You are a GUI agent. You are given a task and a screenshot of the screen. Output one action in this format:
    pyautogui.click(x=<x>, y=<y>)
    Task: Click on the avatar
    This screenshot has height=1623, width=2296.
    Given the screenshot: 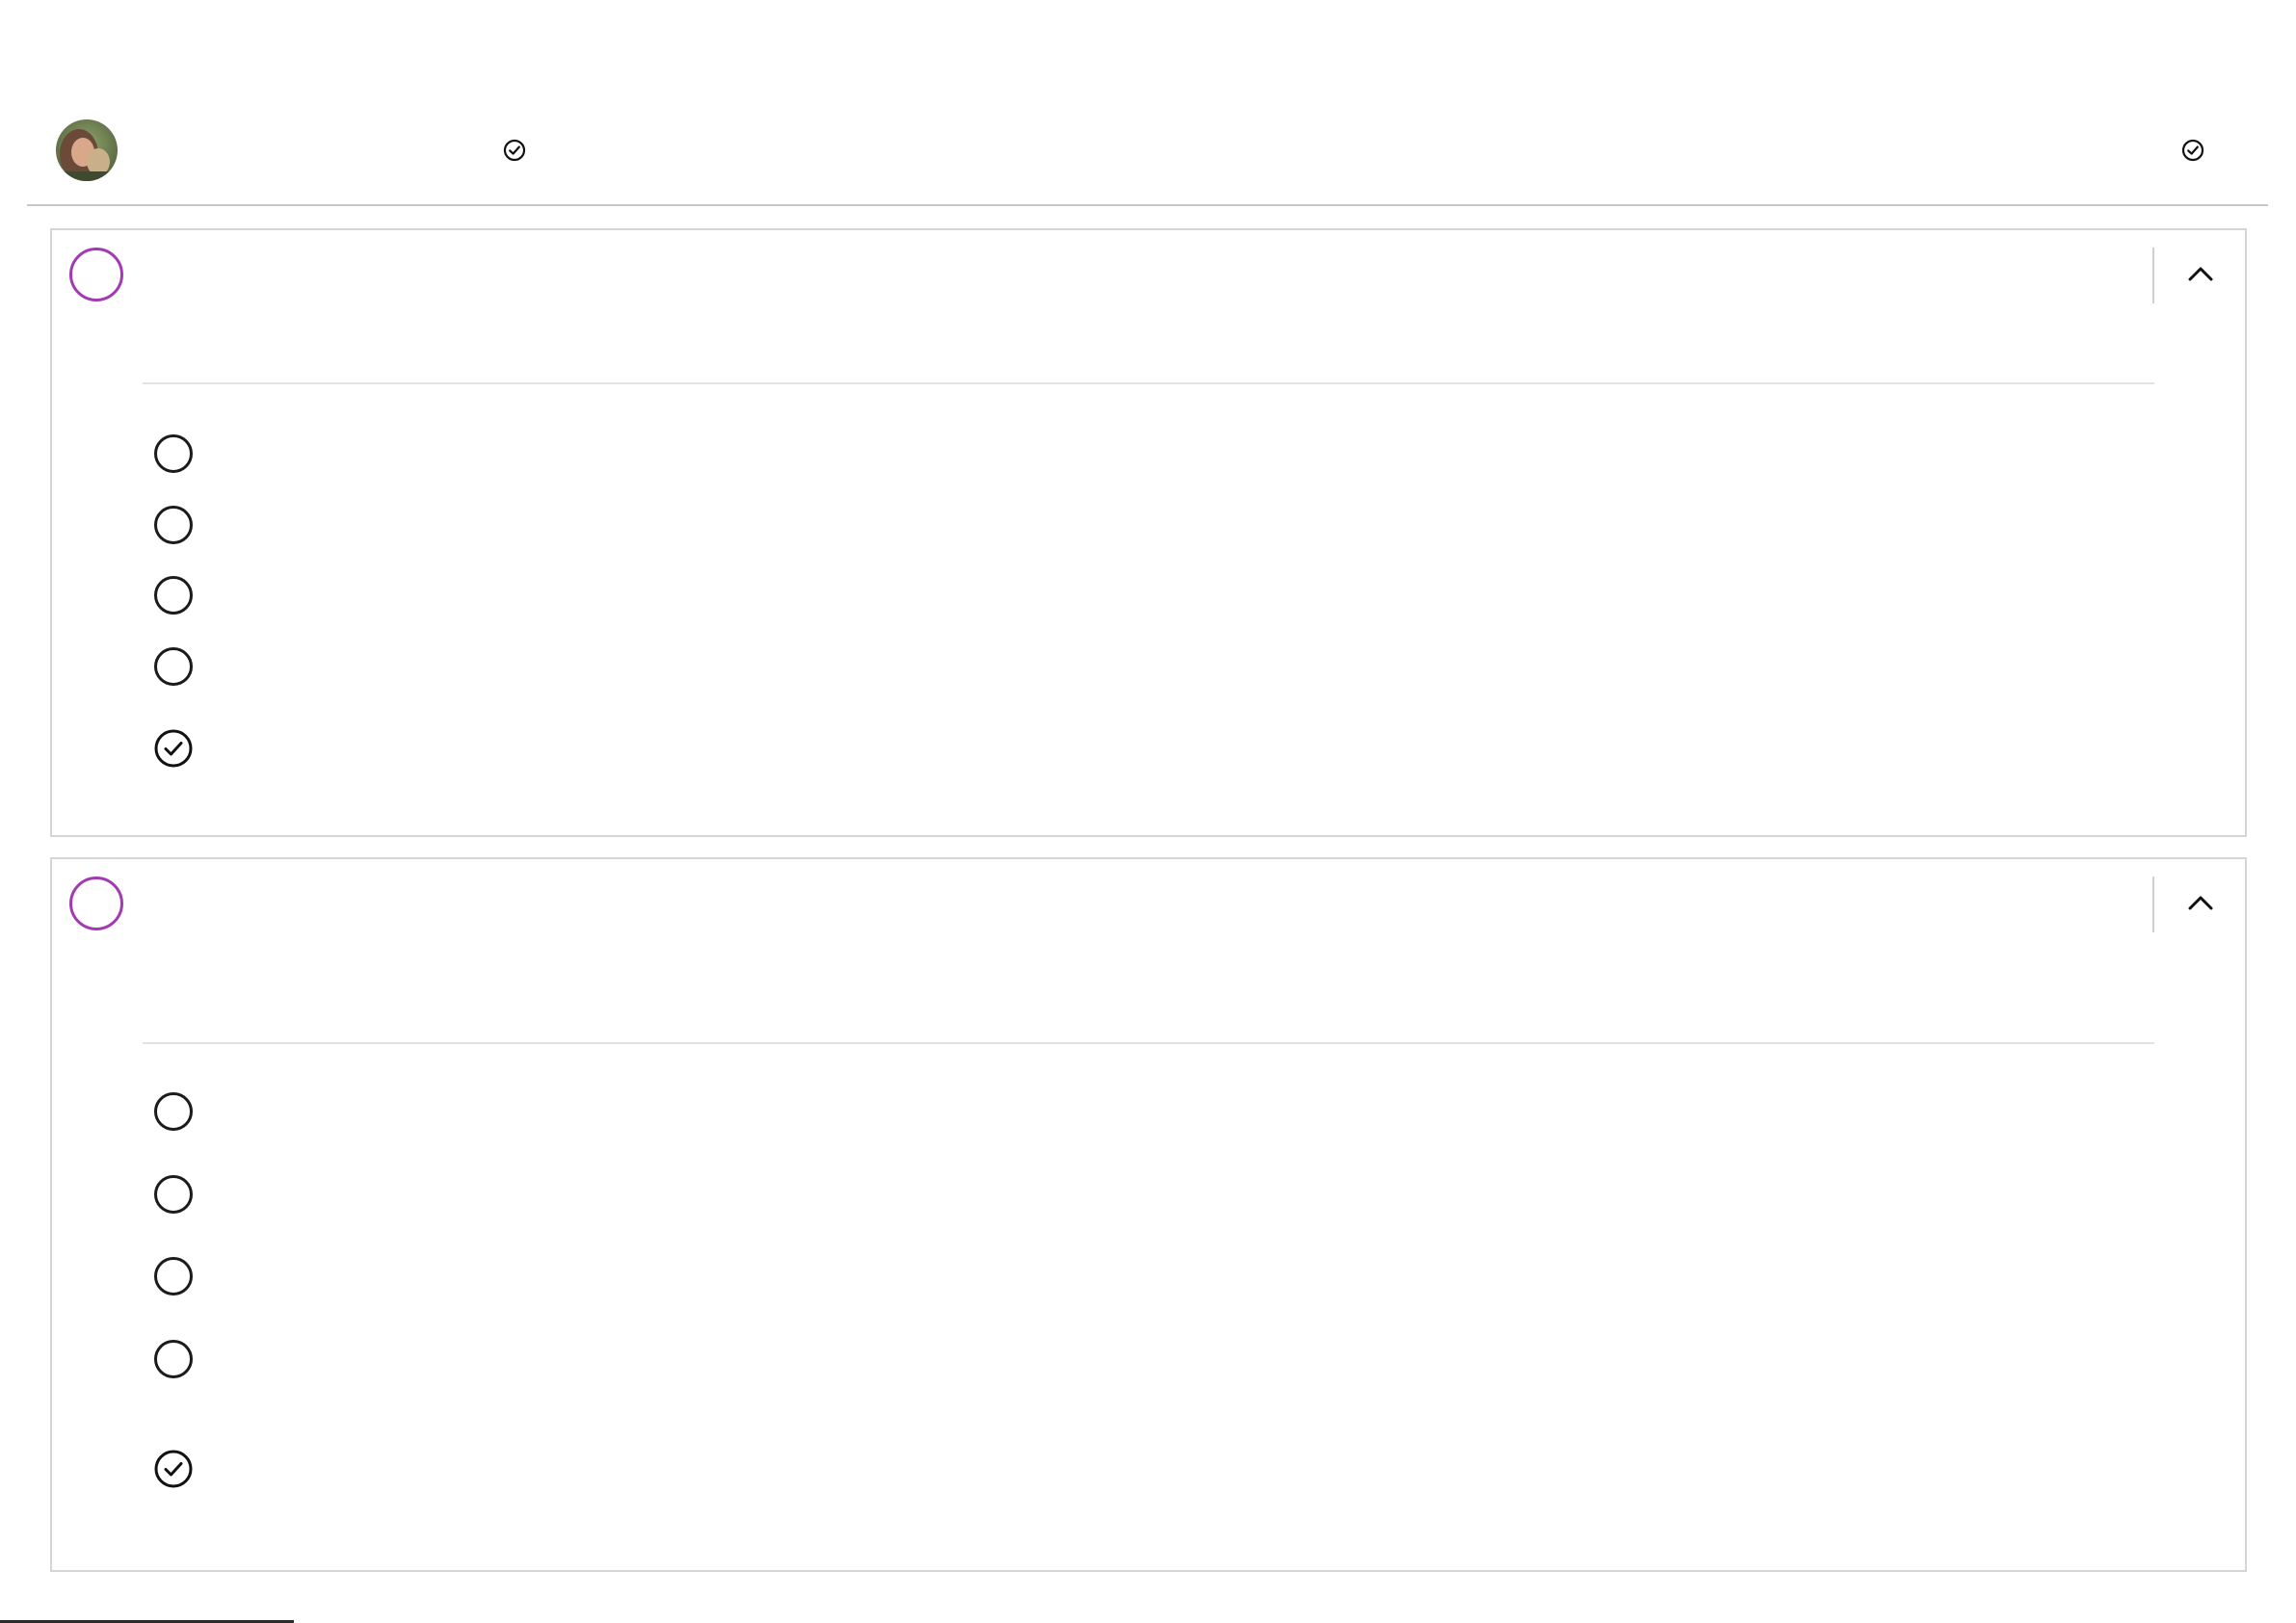 What is the action you would take?
    pyautogui.click(x=87, y=150)
    